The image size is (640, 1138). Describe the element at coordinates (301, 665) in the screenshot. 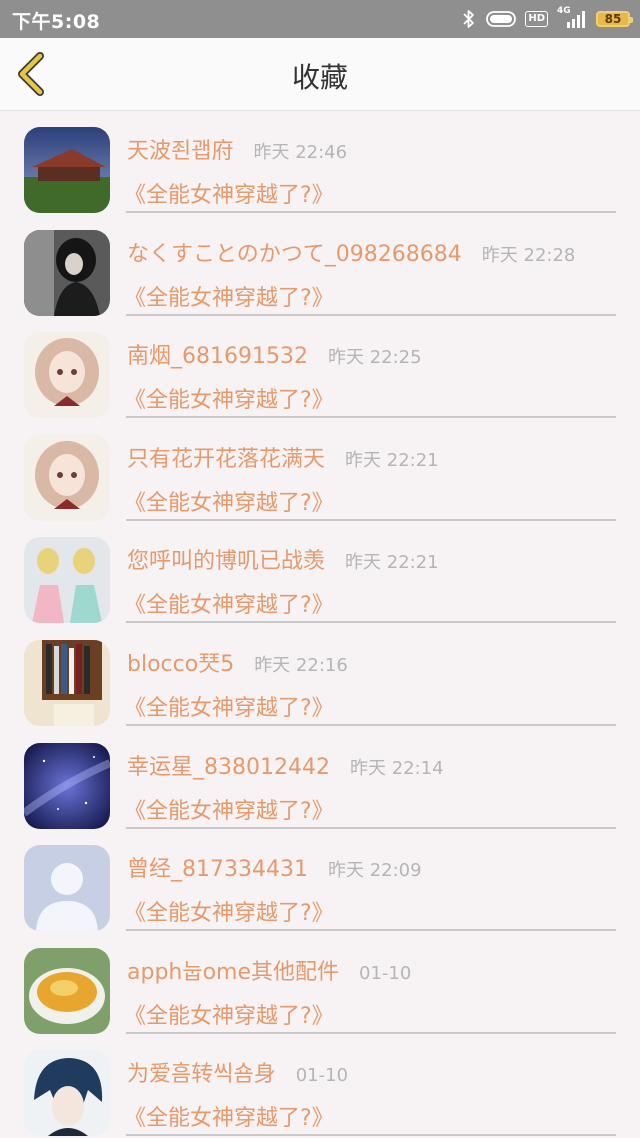

I see `timestamp: 昨天 22:16` at that location.